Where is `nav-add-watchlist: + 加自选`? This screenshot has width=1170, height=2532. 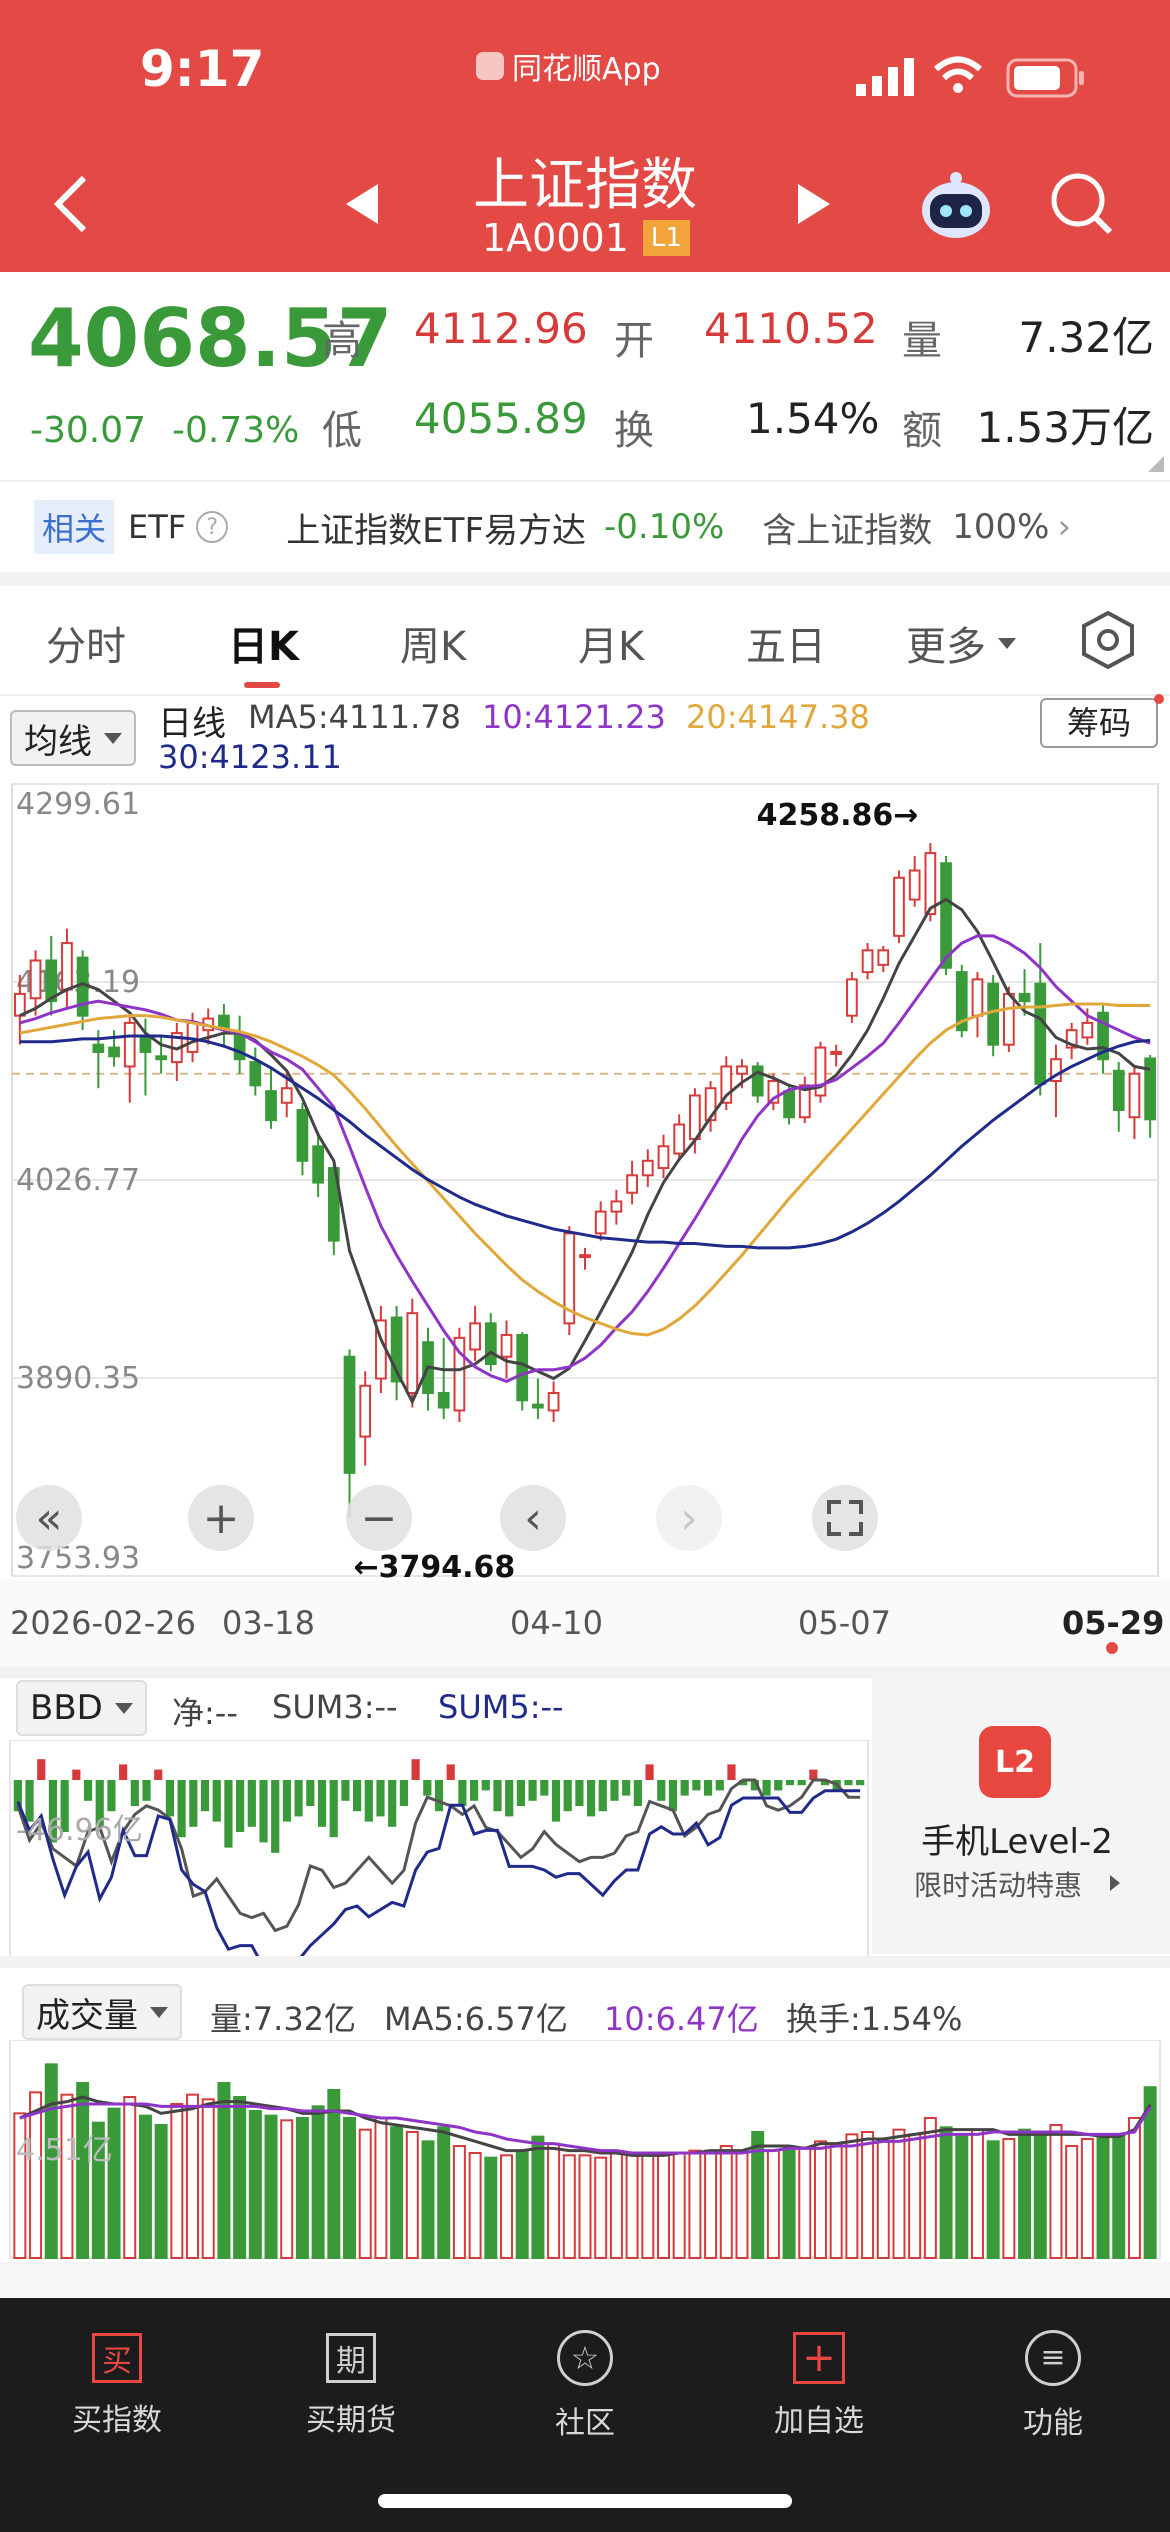
nav-add-watchlist: + 加自选 is located at coordinates (819, 2385).